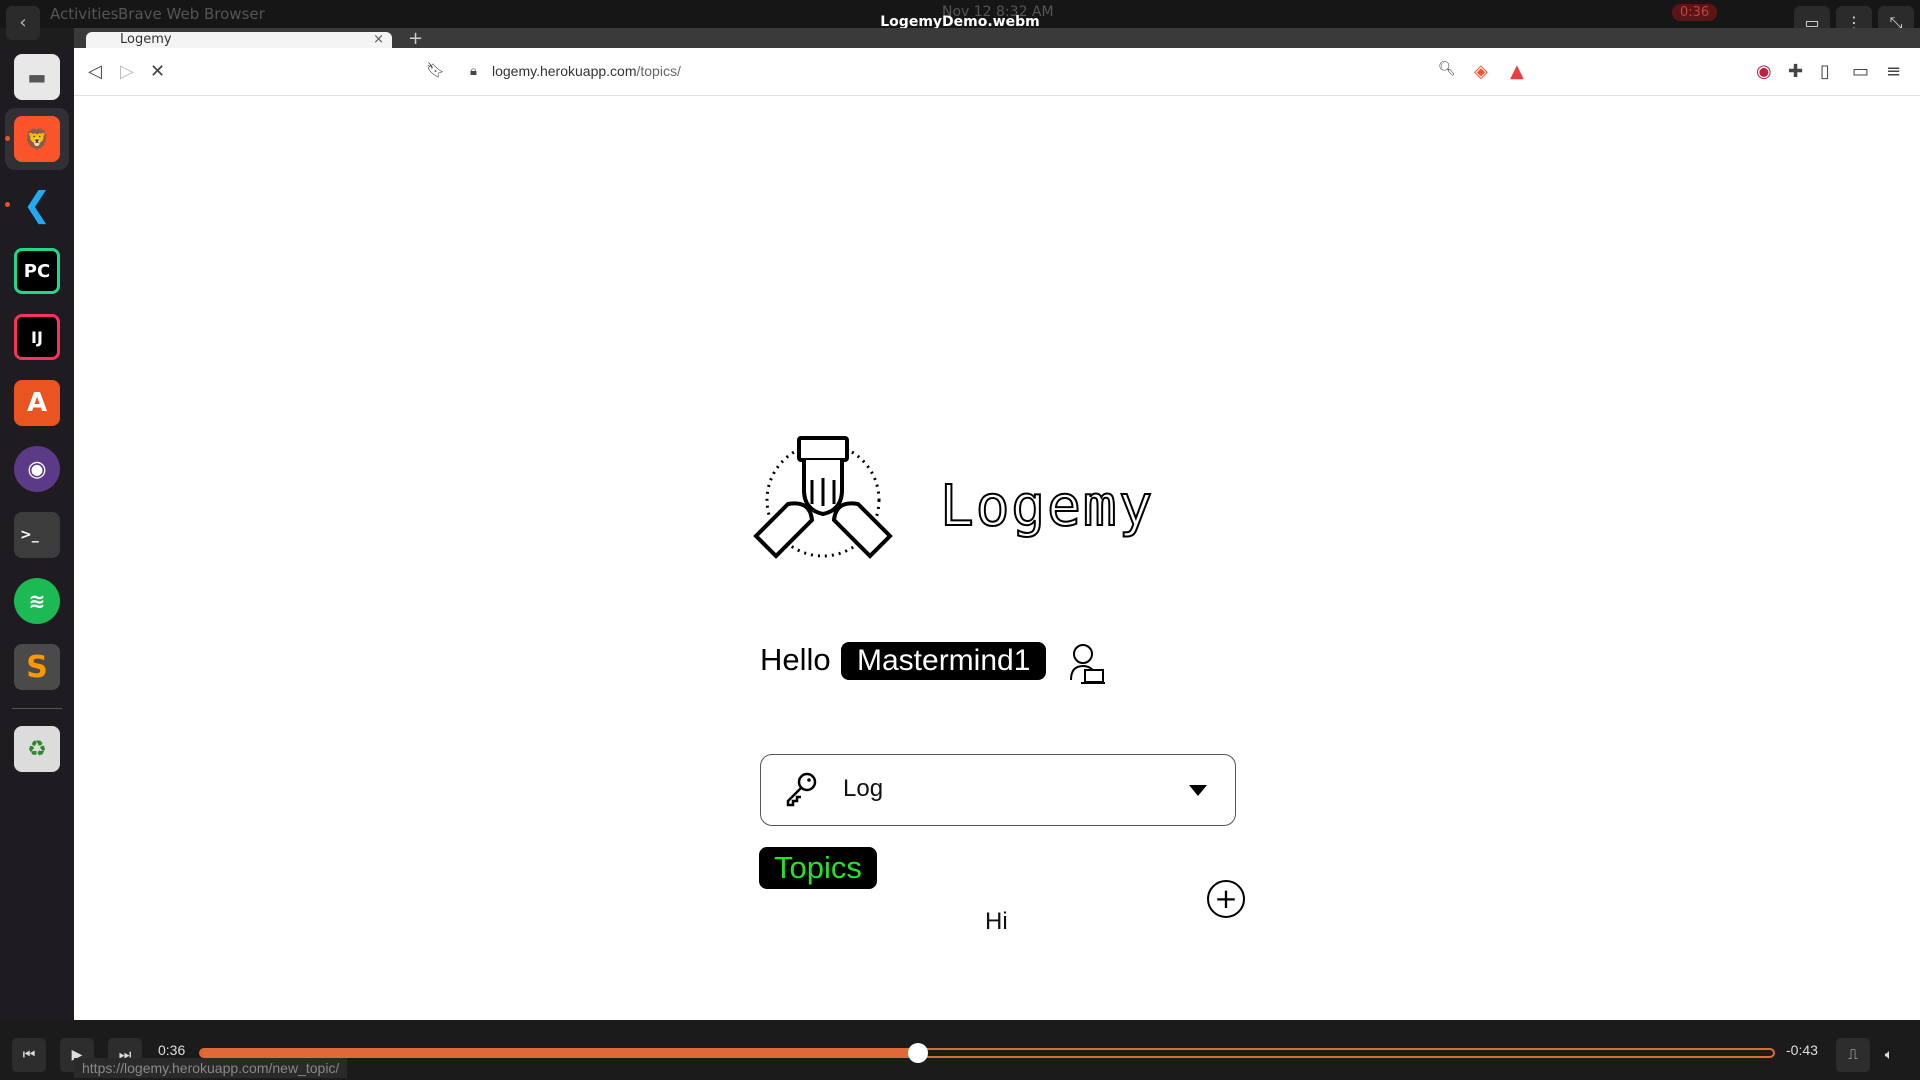 Image resolution: width=1920 pixels, height=1080 pixels. What do you see at coordinates (818, 868) in the screenshot?
I see `topics-heading: Topics` at bounding box center [818, 868].